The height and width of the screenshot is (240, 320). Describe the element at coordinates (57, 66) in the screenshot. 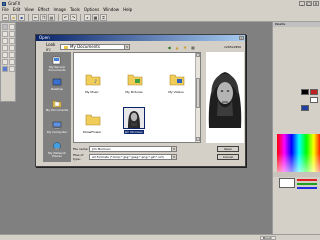

I see `place-recent-documents: My Recent Documents` at that location.